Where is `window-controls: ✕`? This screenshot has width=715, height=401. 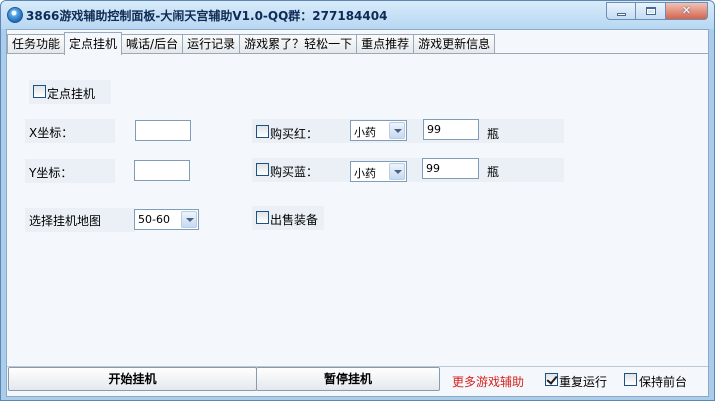
window-controls: ✕ is located at coordinates (657, 11).